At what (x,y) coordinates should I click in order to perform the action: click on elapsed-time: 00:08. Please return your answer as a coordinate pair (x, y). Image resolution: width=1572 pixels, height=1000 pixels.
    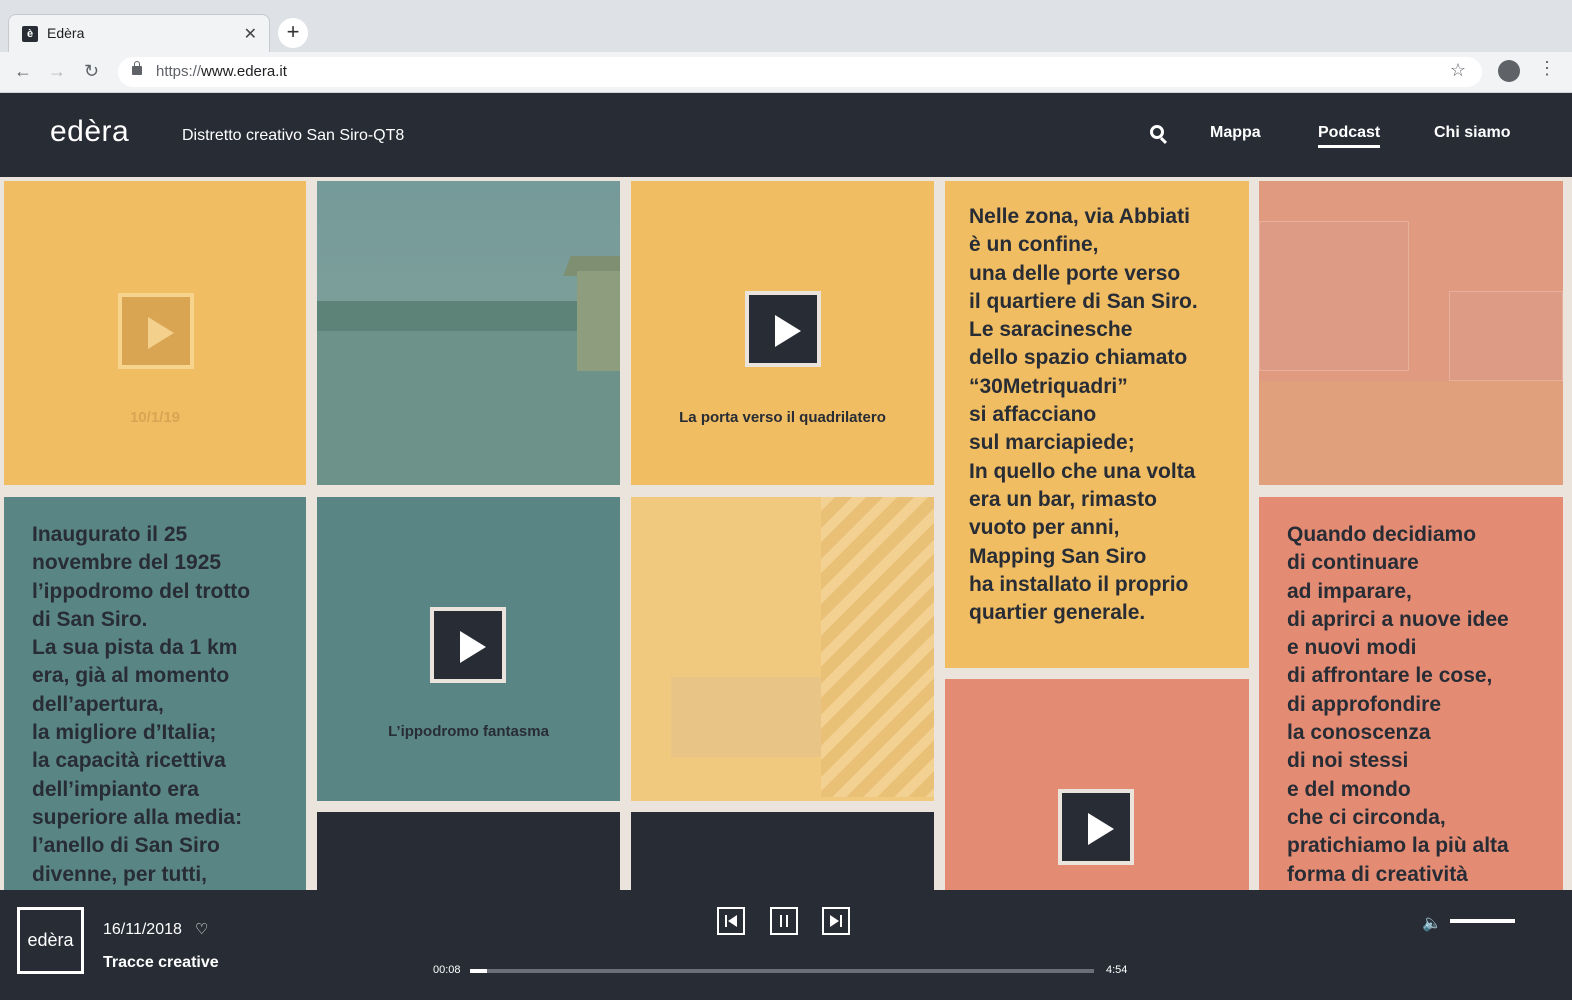
    Looking at the image, I should click on (447, 970).